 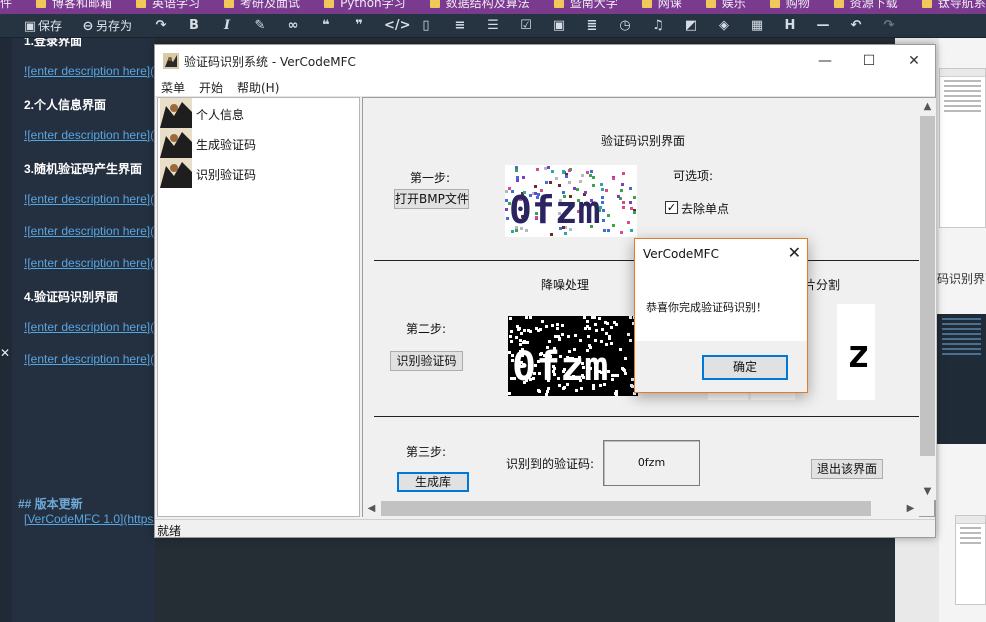 What do you see at coordinates (433, 482) in the screenshot?
I see `generate-library-button: 生成库` at bounding box center [433, 482].